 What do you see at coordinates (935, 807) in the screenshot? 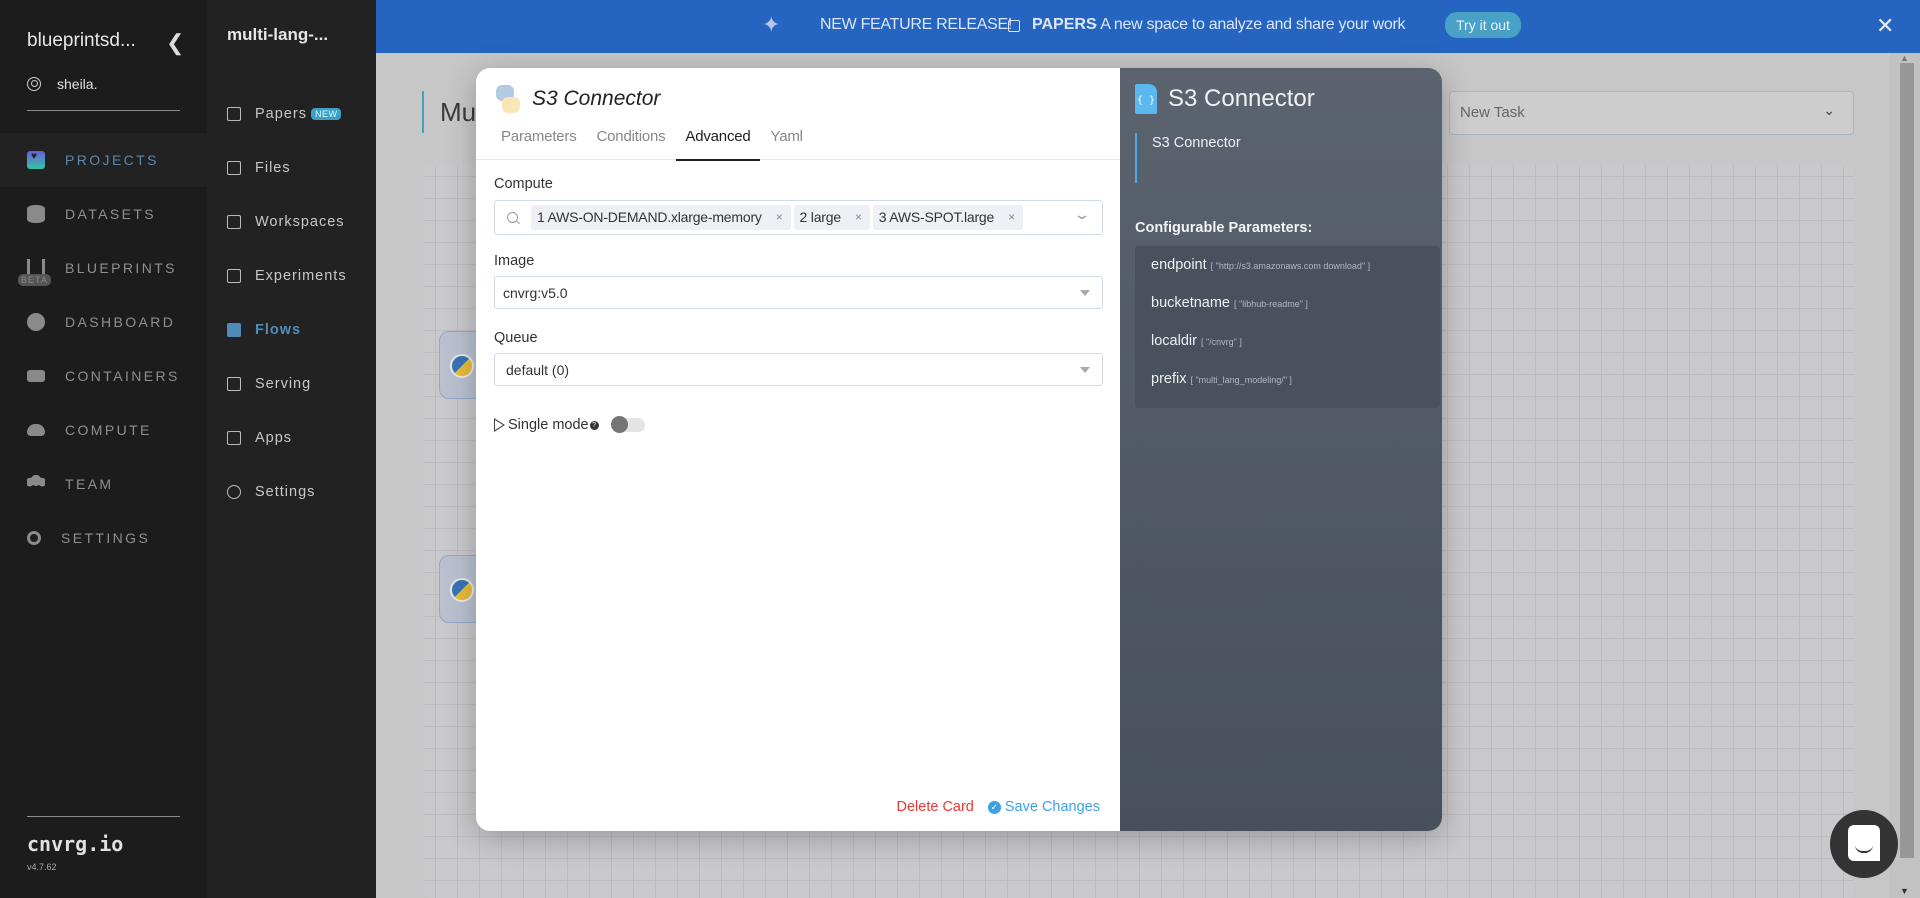
I see `delete-card-button: Delete Card` at bounding box center [935, 807].